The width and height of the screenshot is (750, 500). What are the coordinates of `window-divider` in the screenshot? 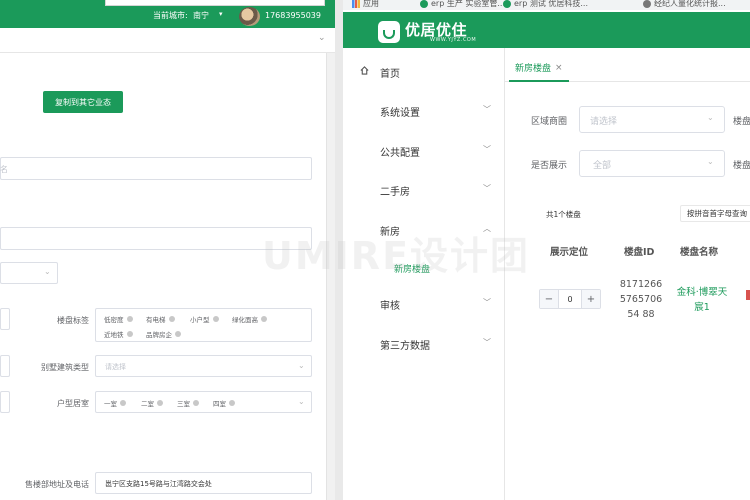 It's located at (339, 250).